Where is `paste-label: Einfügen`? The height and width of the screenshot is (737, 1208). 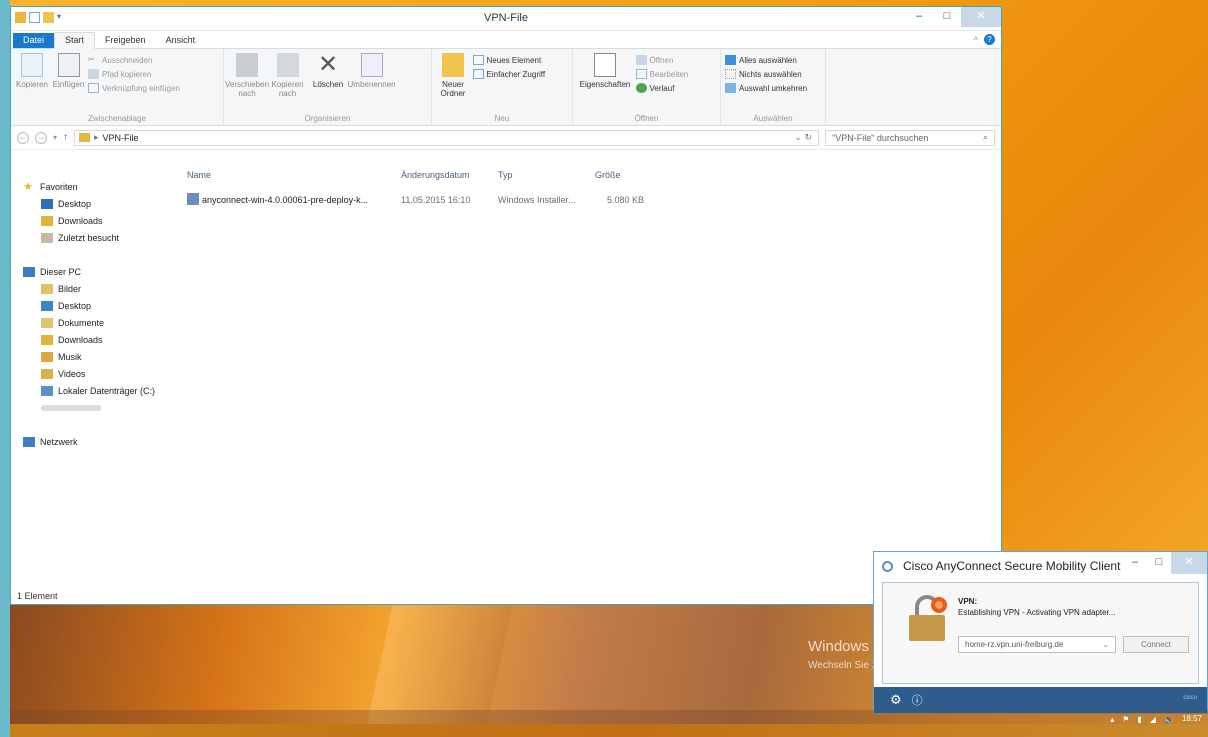
paste-label: Einfügen is located at coordinates (68, 84).